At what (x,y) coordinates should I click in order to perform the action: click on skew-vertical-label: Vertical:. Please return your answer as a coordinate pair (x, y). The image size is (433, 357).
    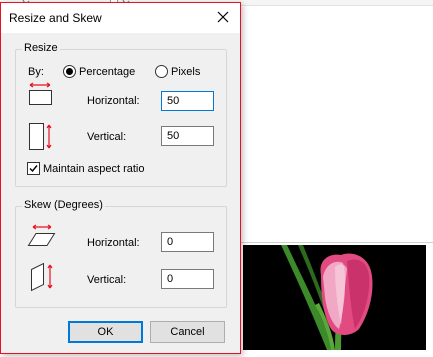
    Looking at the image, I should click on (107, 280).